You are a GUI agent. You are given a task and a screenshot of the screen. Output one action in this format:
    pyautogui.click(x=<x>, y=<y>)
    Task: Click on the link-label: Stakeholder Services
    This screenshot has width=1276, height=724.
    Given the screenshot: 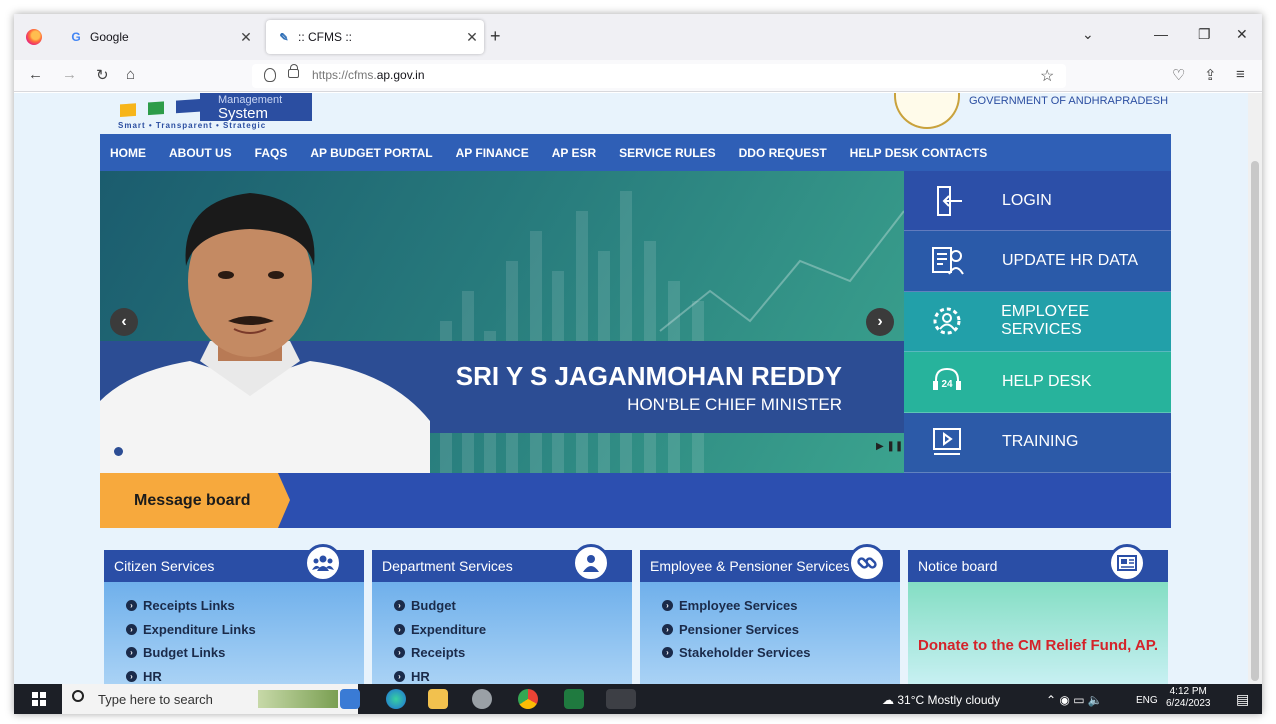 What is the action you would take?
    pyautogui.click(x=745, y=653)
    